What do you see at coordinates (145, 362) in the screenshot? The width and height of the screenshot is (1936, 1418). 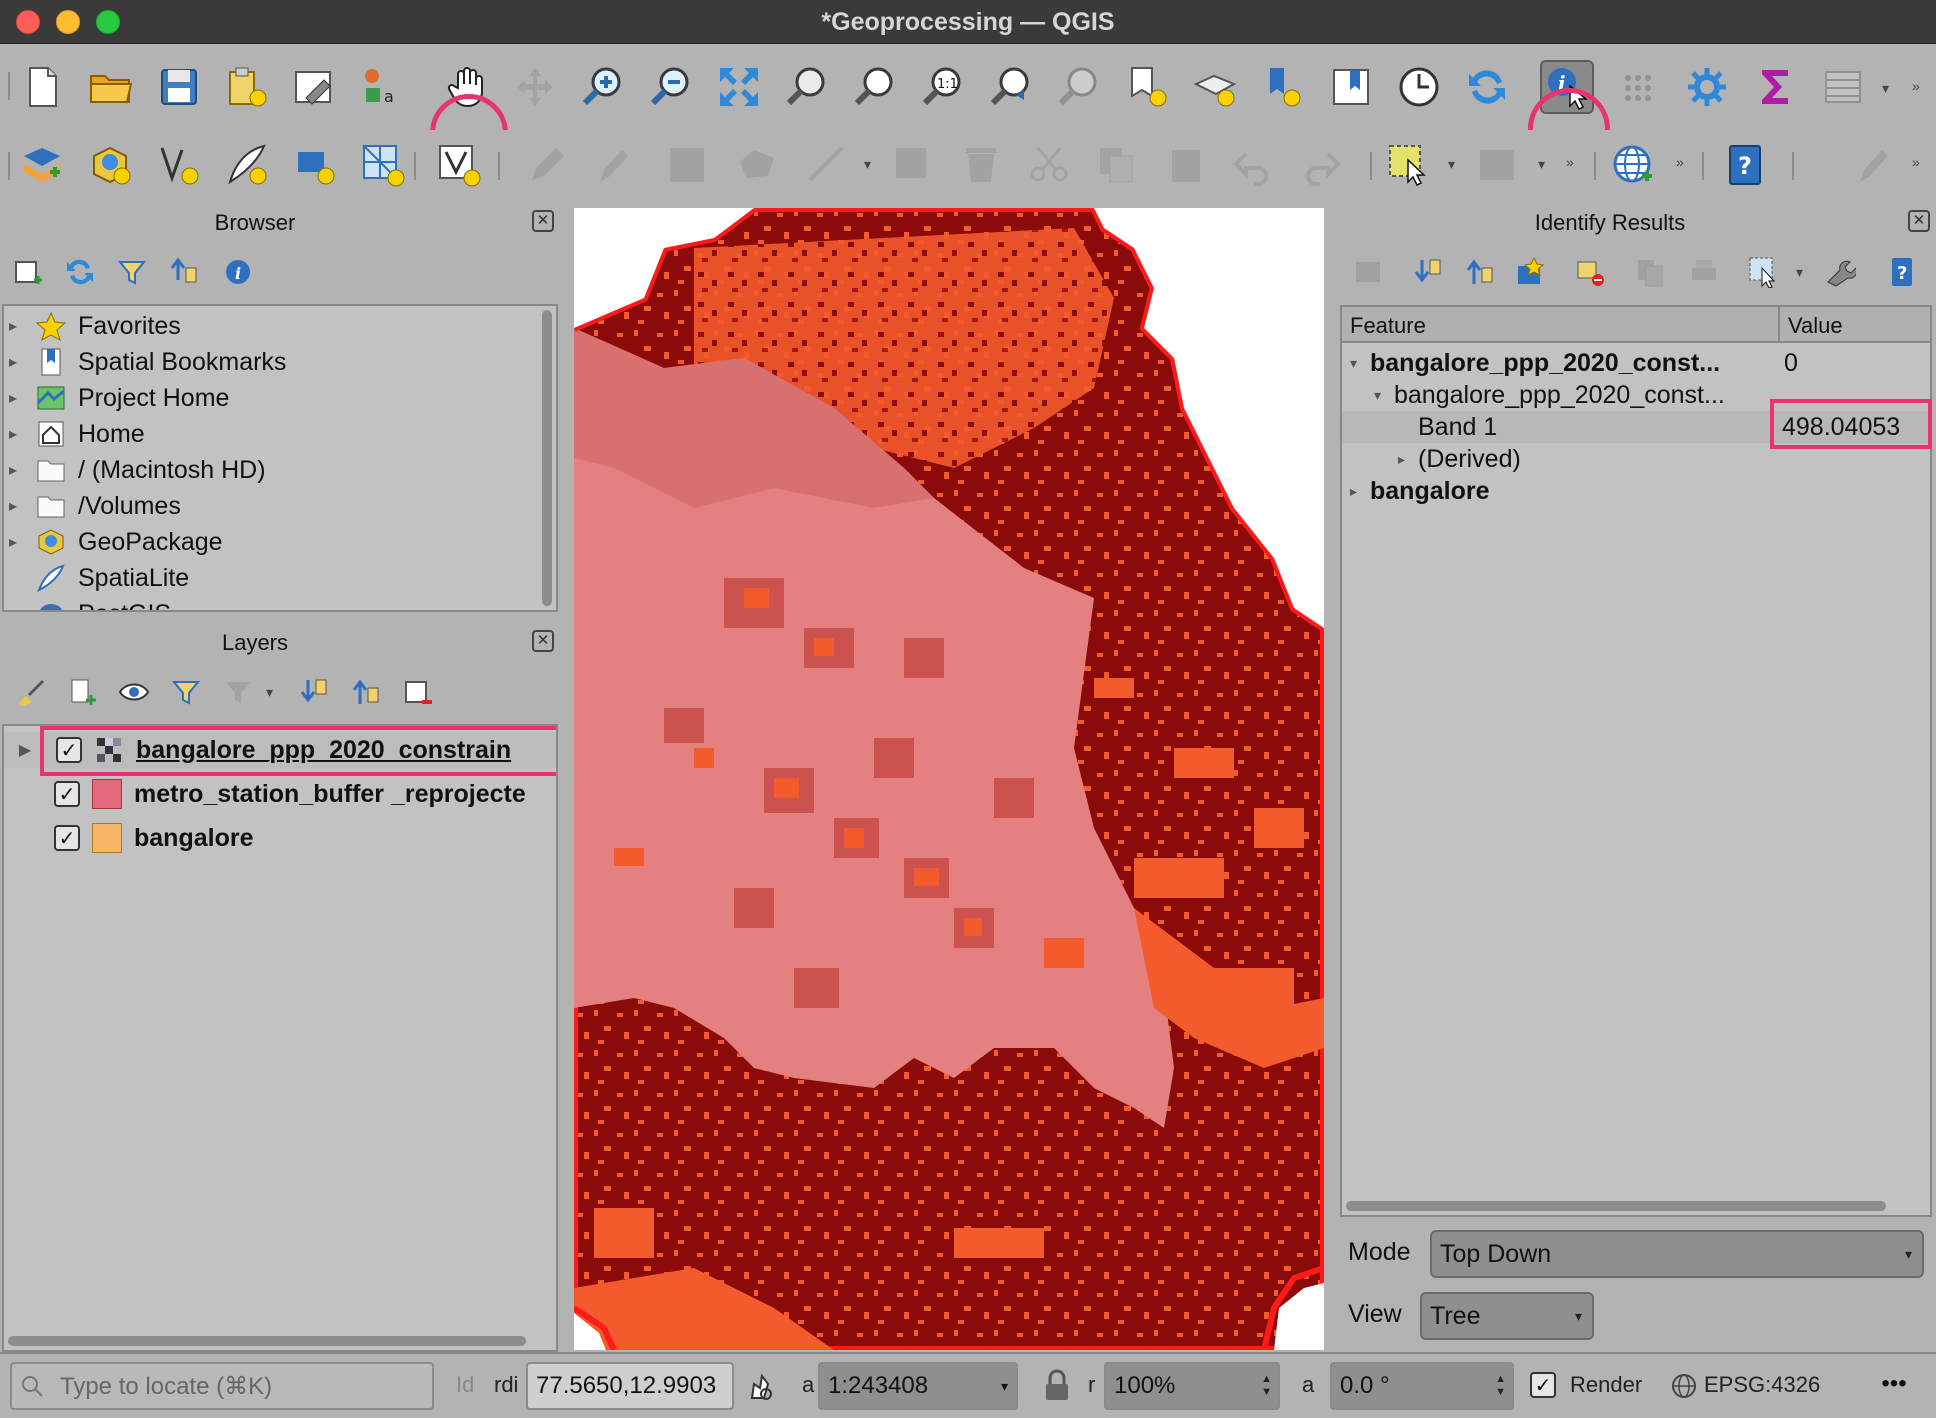 I see `browser-item-spatial-bookmarks: ▸ Spatial Bookmarks` at bounding box center [145, 362].